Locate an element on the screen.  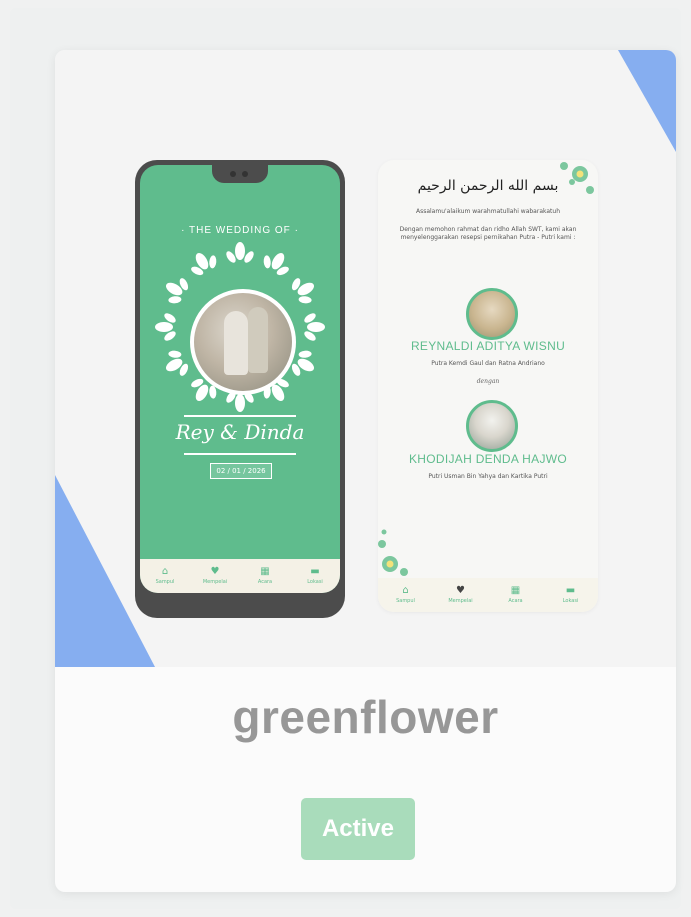
corner-triangle-top-right is located at coordinates (647, 101).